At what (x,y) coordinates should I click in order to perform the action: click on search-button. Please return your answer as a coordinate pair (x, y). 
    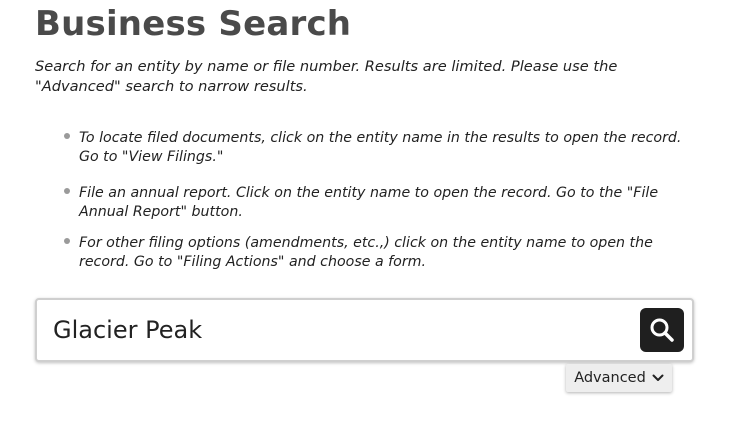
    Looking at the image, I should click on (662, 330).